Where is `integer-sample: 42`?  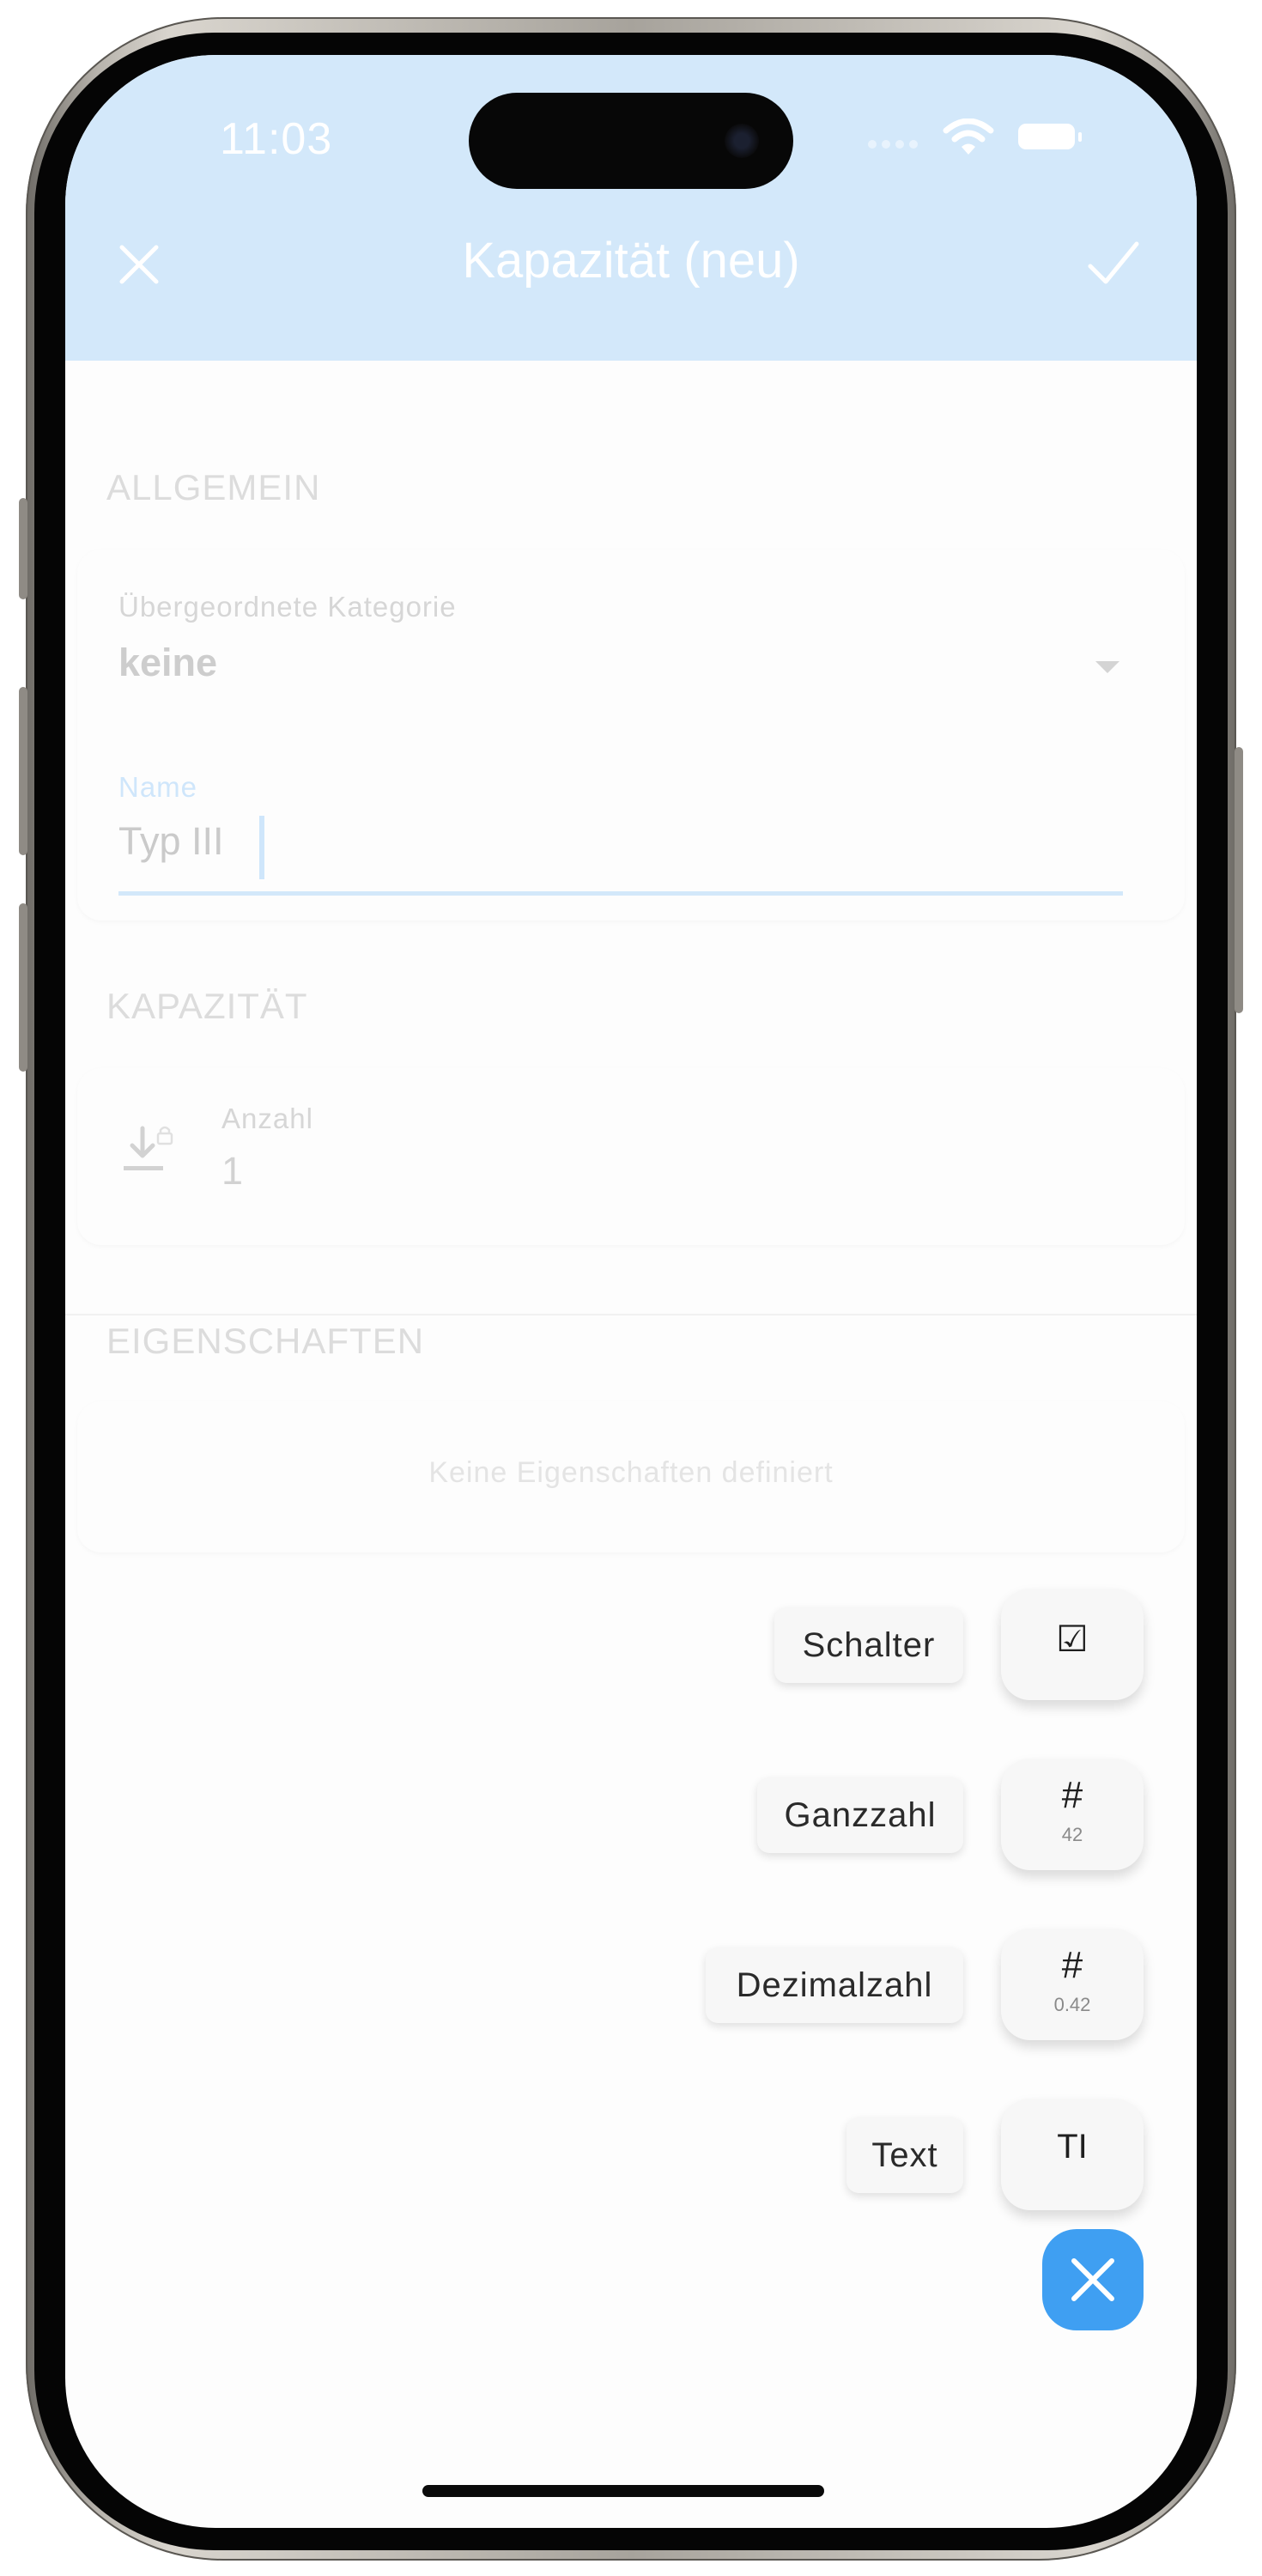
integer-sample: 42 is located at coordinates (1072, 1835).